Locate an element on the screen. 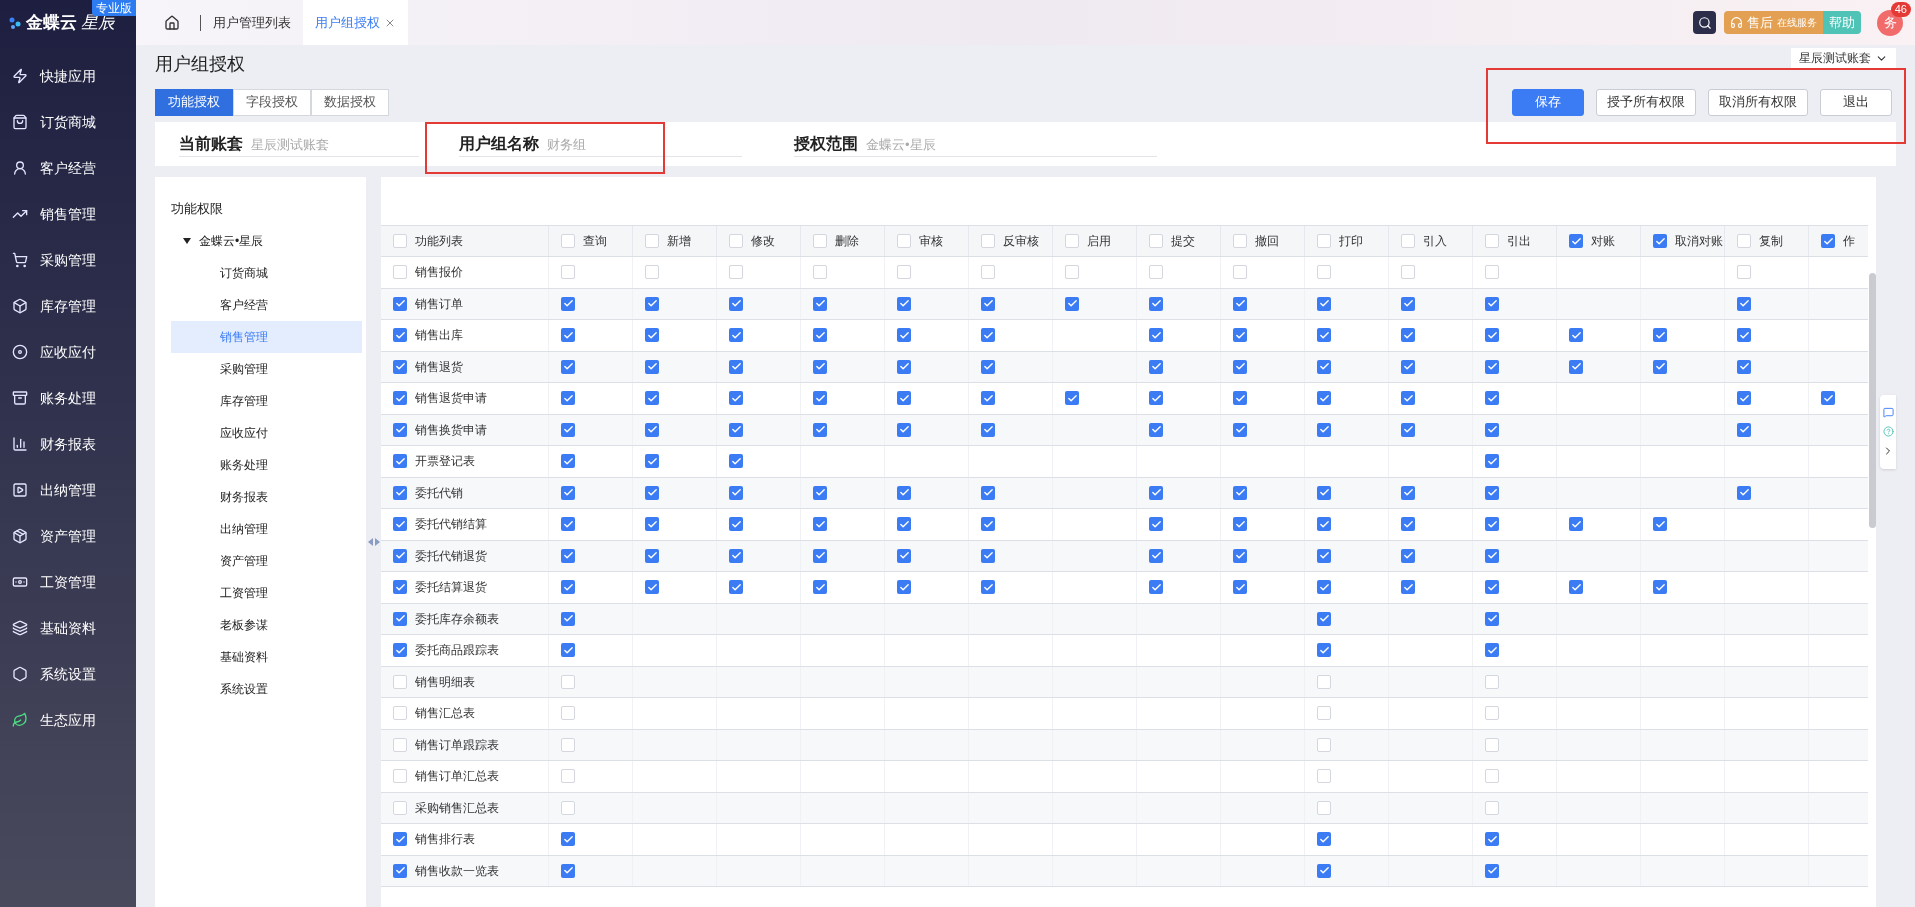  tree-item: 采购管理 is located at coordinates (266, 369).